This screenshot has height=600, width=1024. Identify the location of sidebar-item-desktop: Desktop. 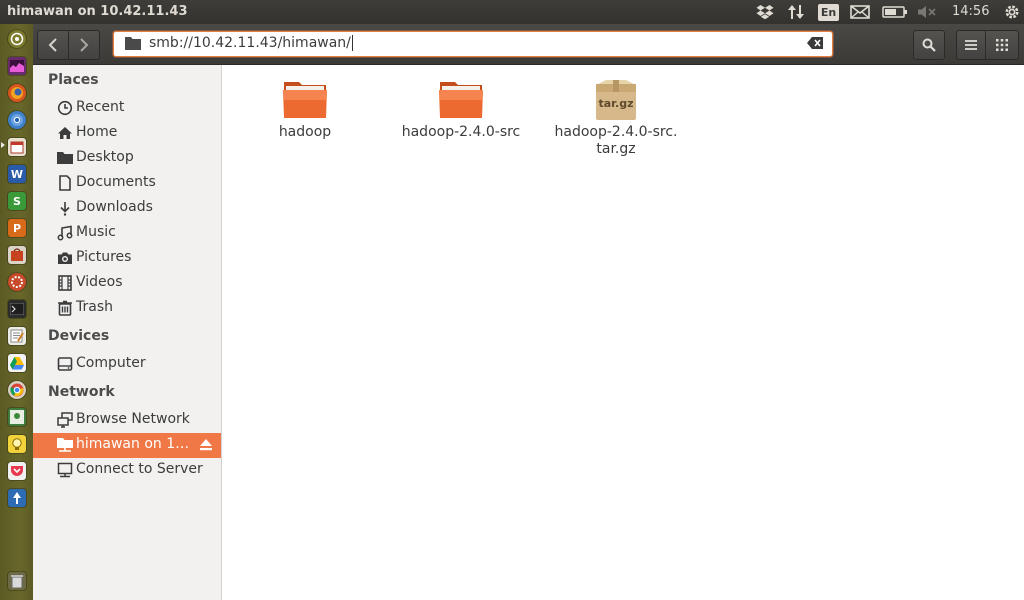
(127, 158).